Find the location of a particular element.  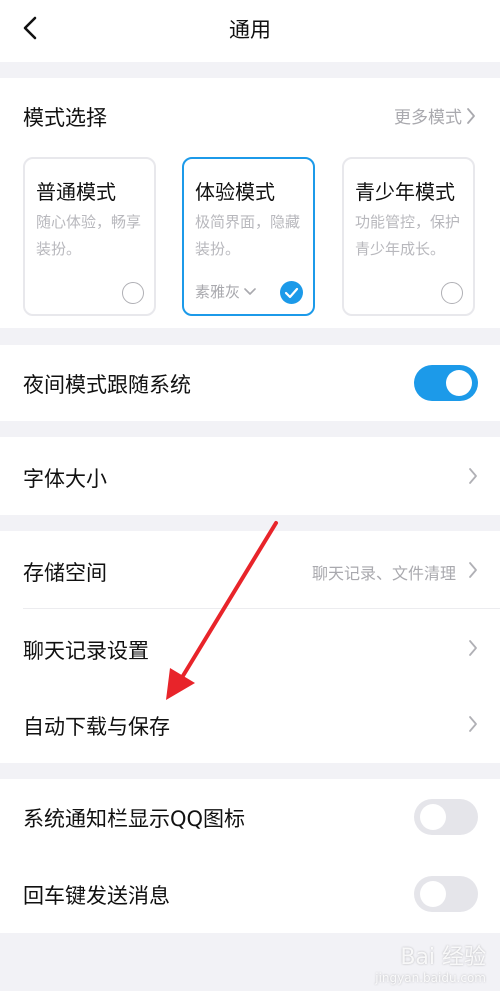

night-mode-row: 夜间模式跟随系统 is located at coordinates (250, 383).